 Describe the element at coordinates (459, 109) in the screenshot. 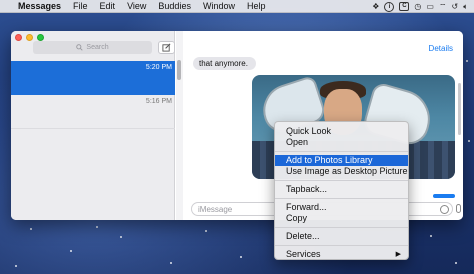

I see `transcript-scrollbar` at that location.